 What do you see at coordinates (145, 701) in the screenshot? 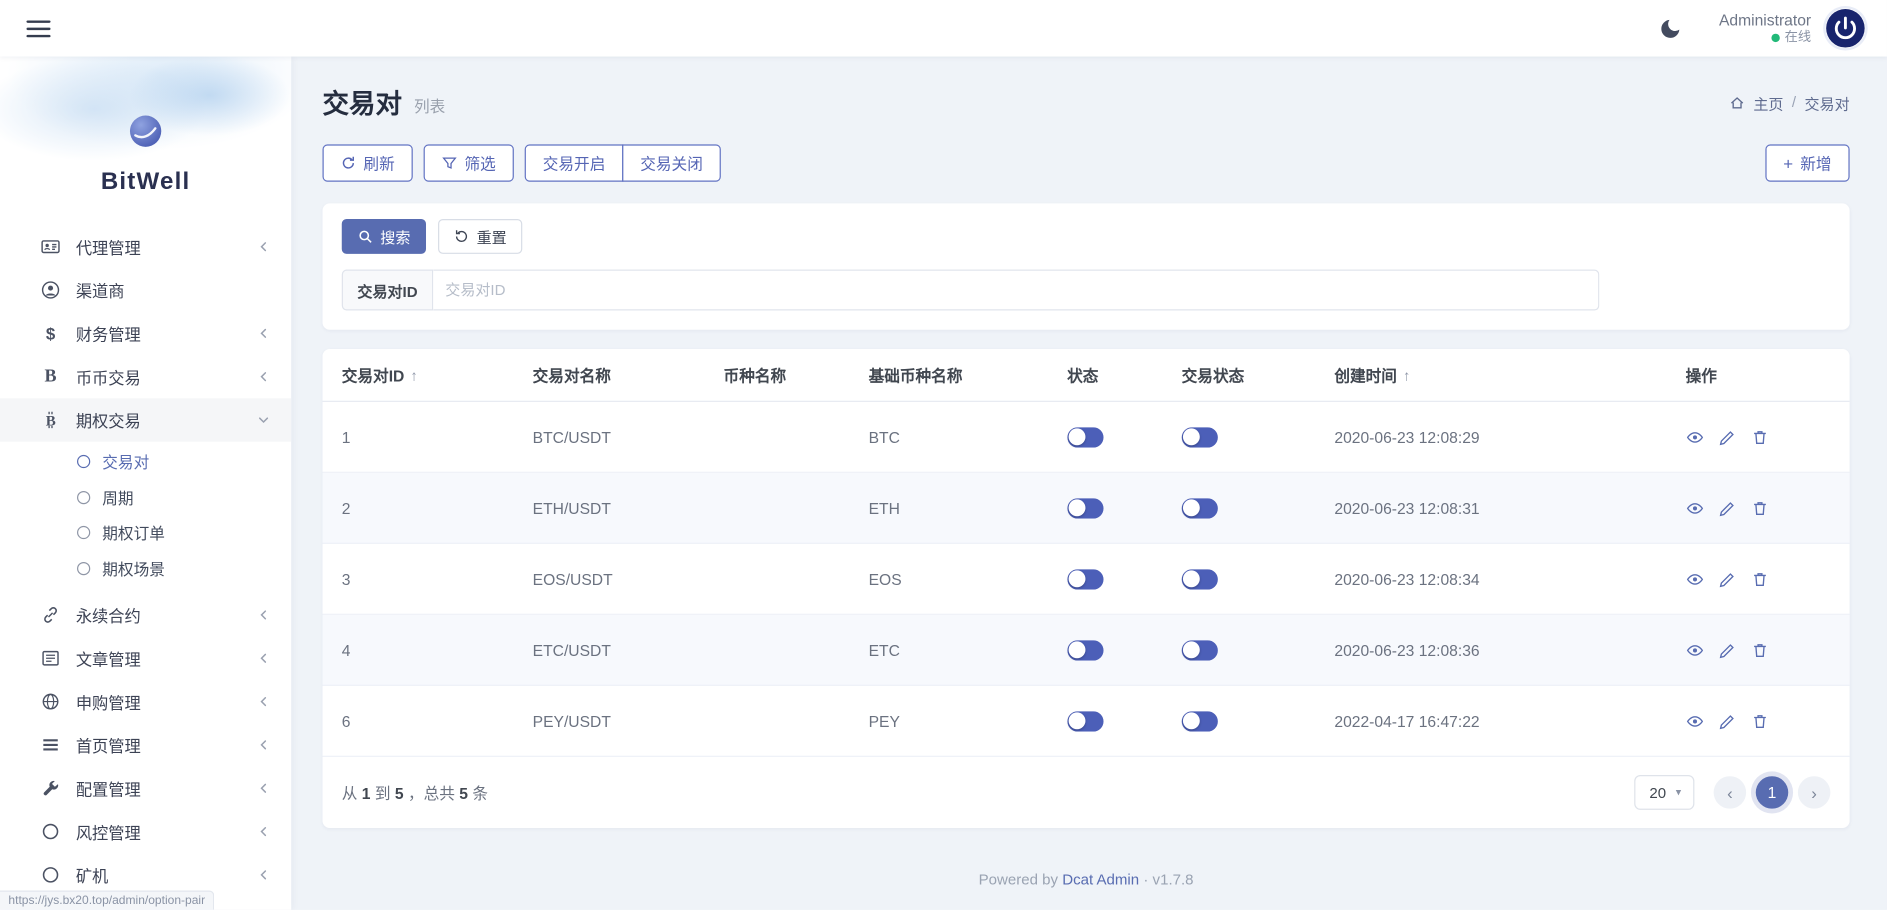
I see `sidebar-item-subscription-management: 申购管理` at bounding box center [145, 701].